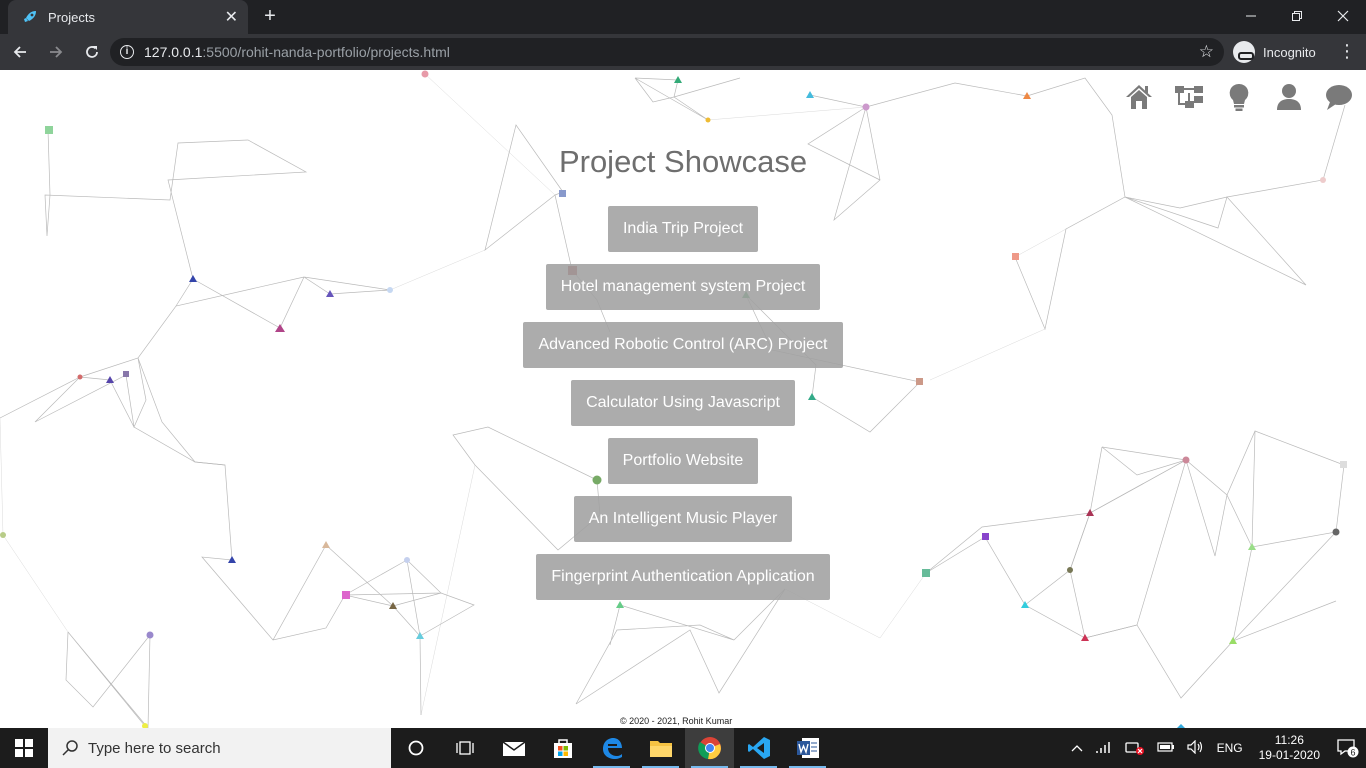 This screenshot has width=1366, height=768. What do you see at coordinates (71, 17) in the screenshot?
I see `tab-title: Projects` at bounding box center [71, 17].